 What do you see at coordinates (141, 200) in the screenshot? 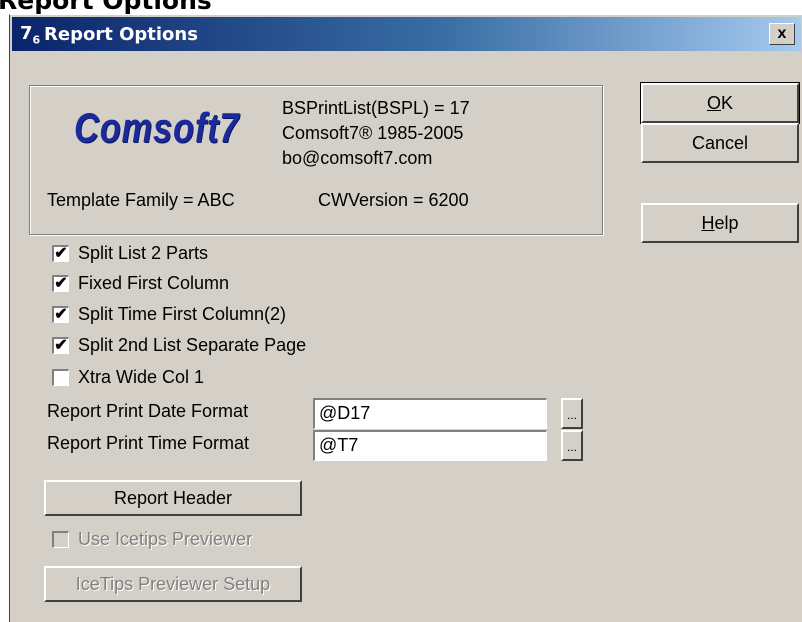
I see `template-family: Template Family = ABC` at bounding box center [141, 200].